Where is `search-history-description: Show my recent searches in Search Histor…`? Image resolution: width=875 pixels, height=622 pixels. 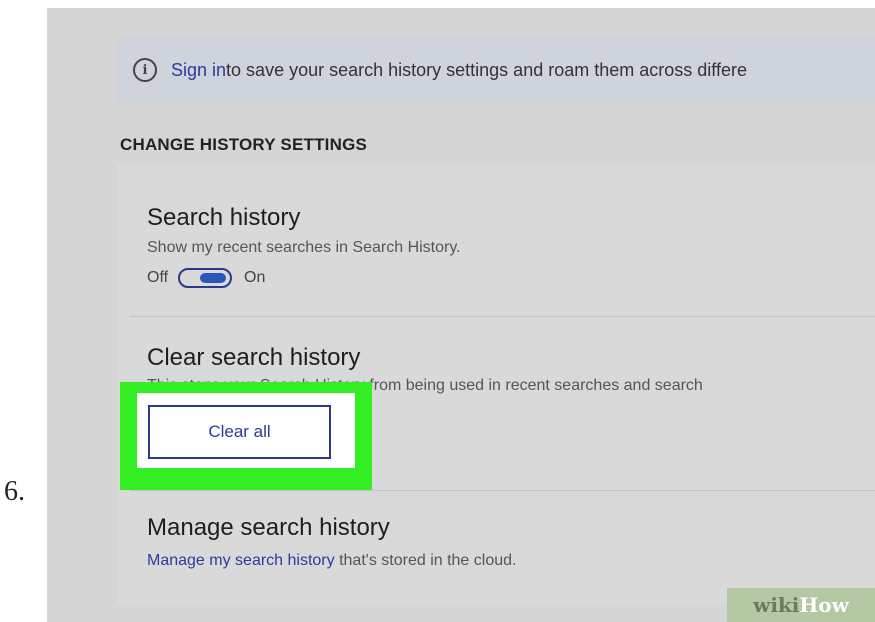 search-history-description: Show my recent searches in Search Histor… is located at coordinates (304, 247).